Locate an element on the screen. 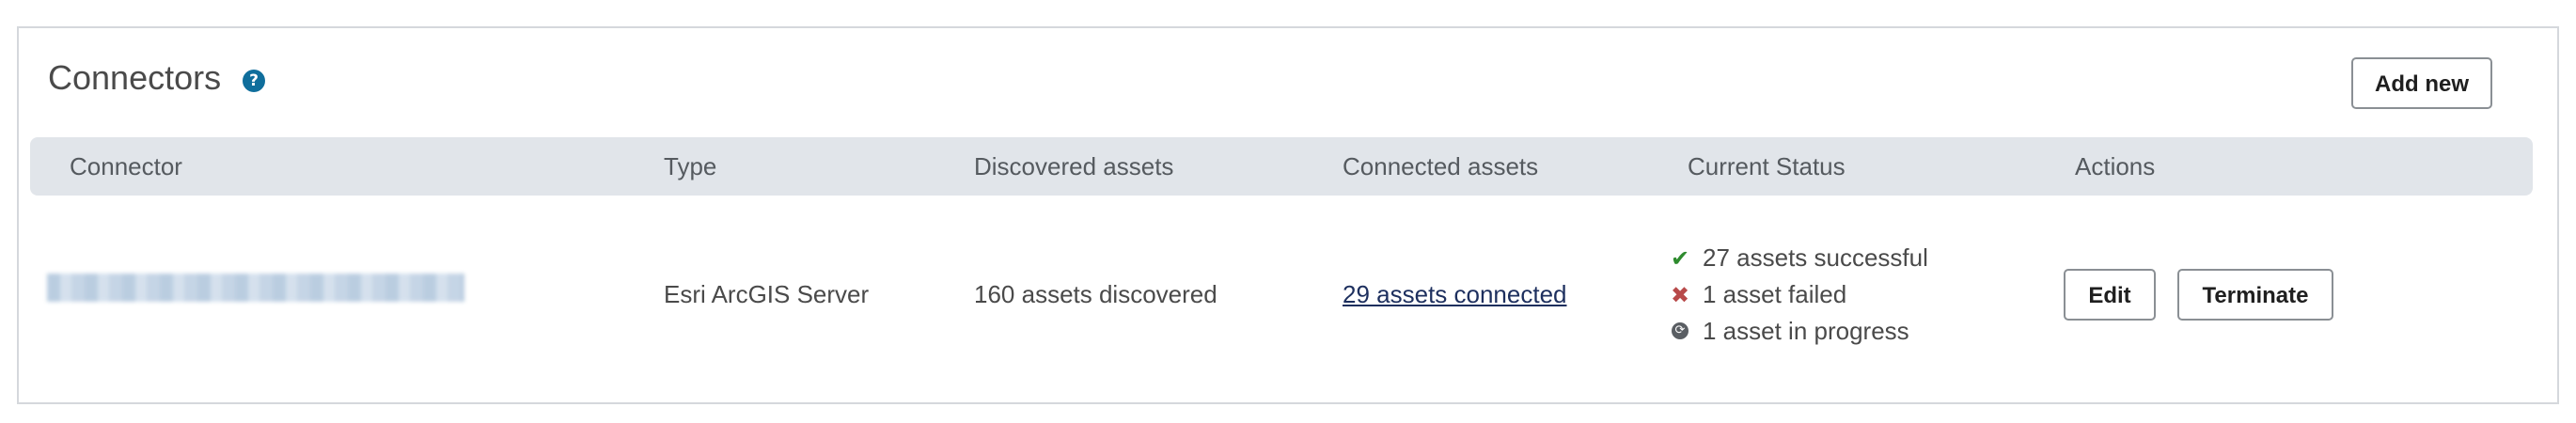 This screenshot has width=2576, height=423. page-title: Connectors is located at coordinates (135, 77).